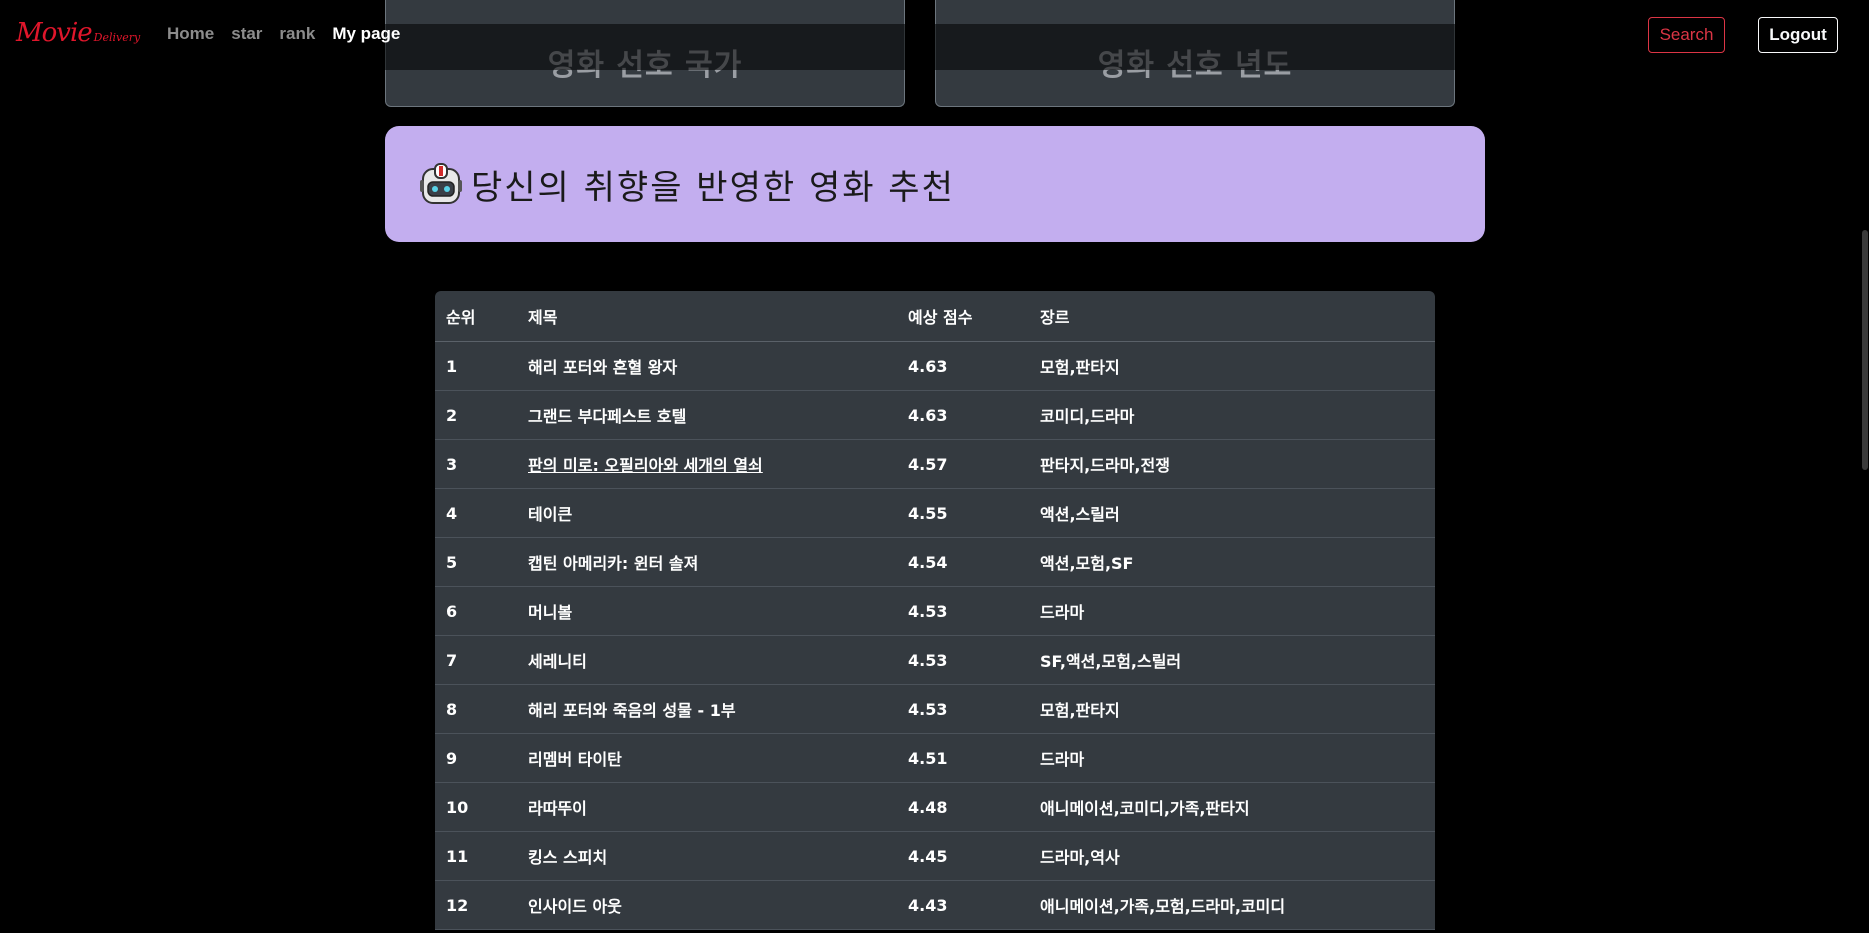 This screenshot has height=933, width=1869. I want to click on table-row: 6 머니볼 4.53 드라마, so click(935, 611).